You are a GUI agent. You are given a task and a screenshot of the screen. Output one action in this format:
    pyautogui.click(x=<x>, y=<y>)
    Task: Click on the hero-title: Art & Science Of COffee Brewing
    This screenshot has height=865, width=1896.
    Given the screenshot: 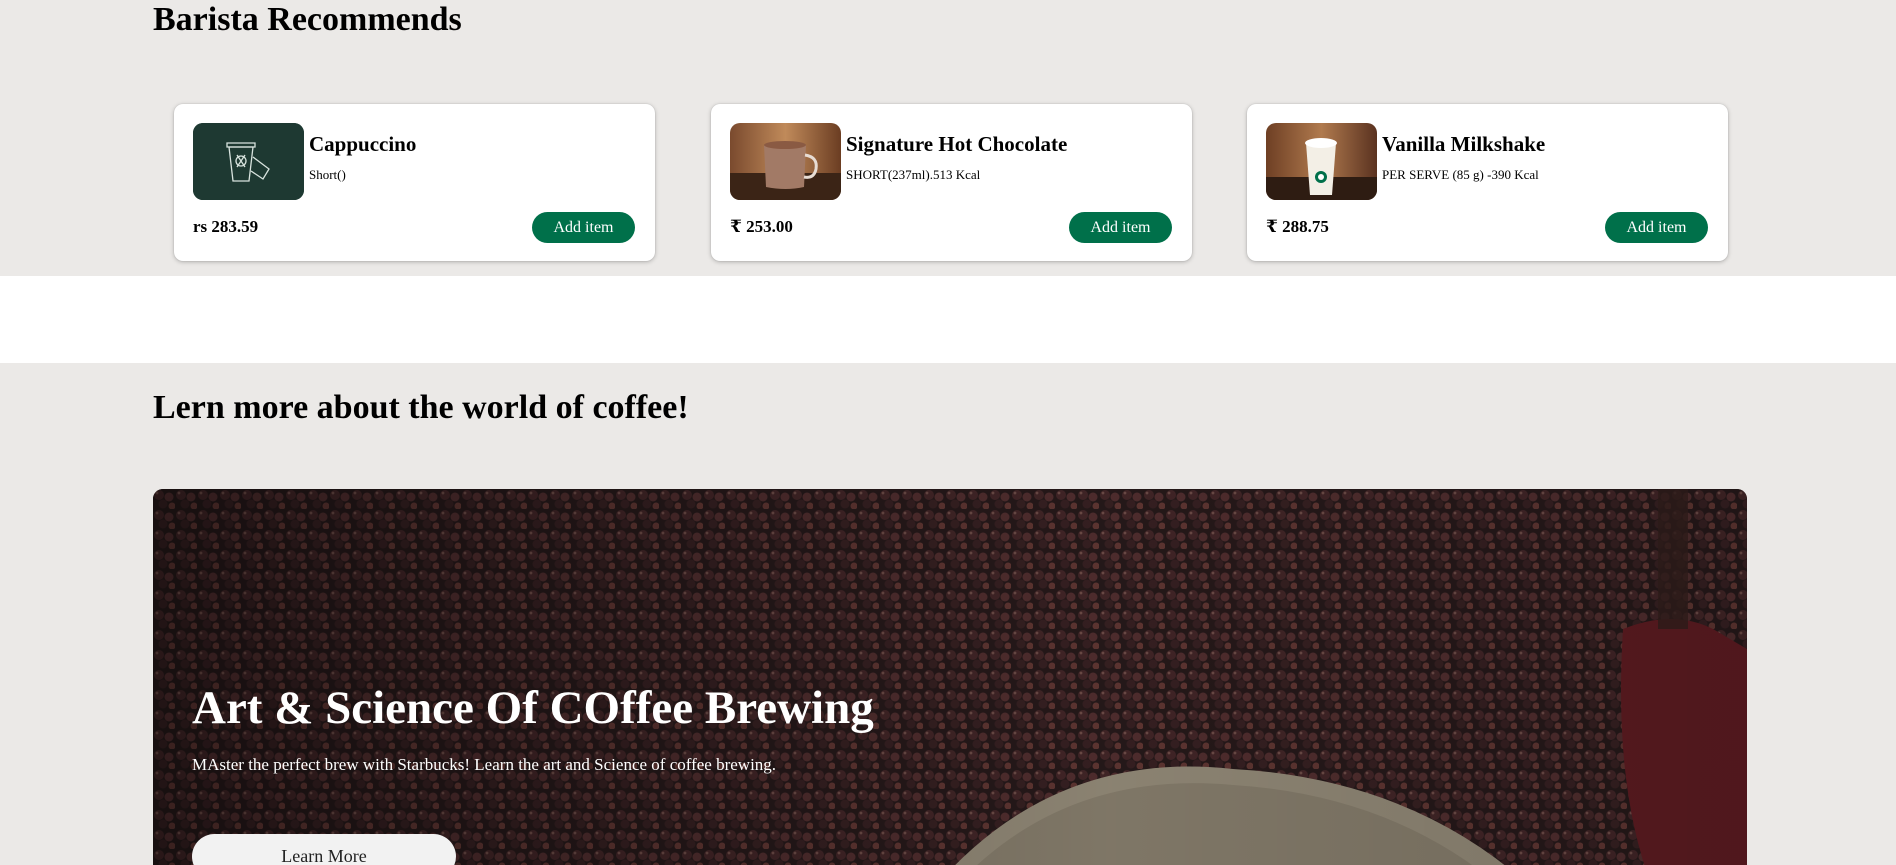 What is the action you would take?
    pyautogui.click(x=533, y=708)
    